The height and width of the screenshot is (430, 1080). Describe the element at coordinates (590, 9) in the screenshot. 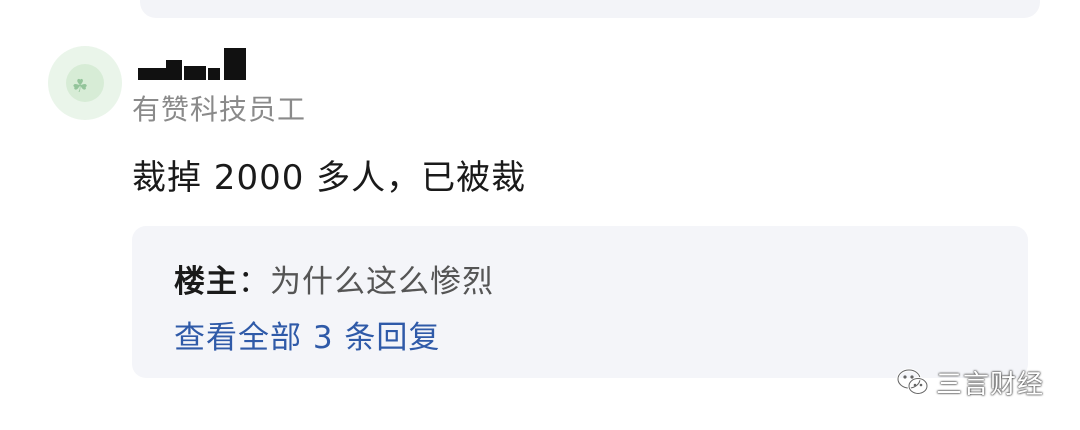

I see `previous-comment-card` at that location.